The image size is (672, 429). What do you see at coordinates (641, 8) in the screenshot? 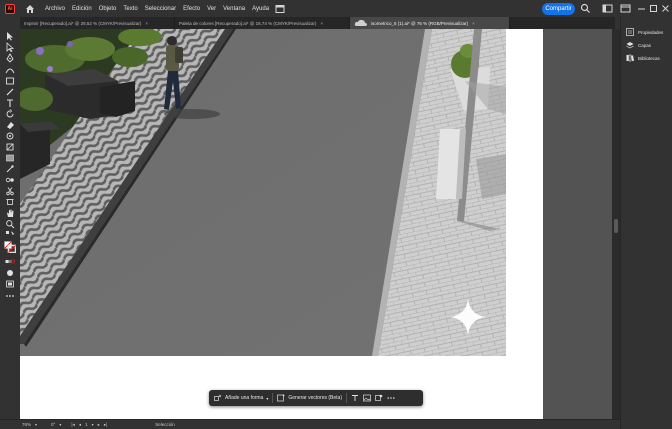
I see `minimize-icon` at bounding box center [641, 8].